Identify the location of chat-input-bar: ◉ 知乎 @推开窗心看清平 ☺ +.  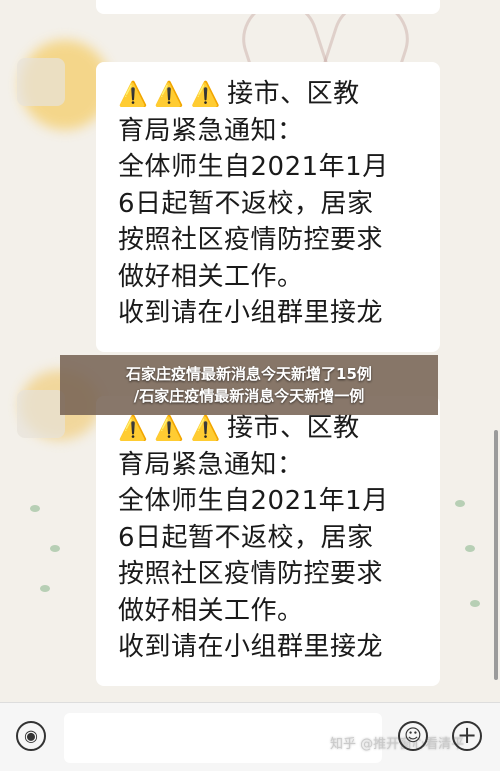
(250, 736).